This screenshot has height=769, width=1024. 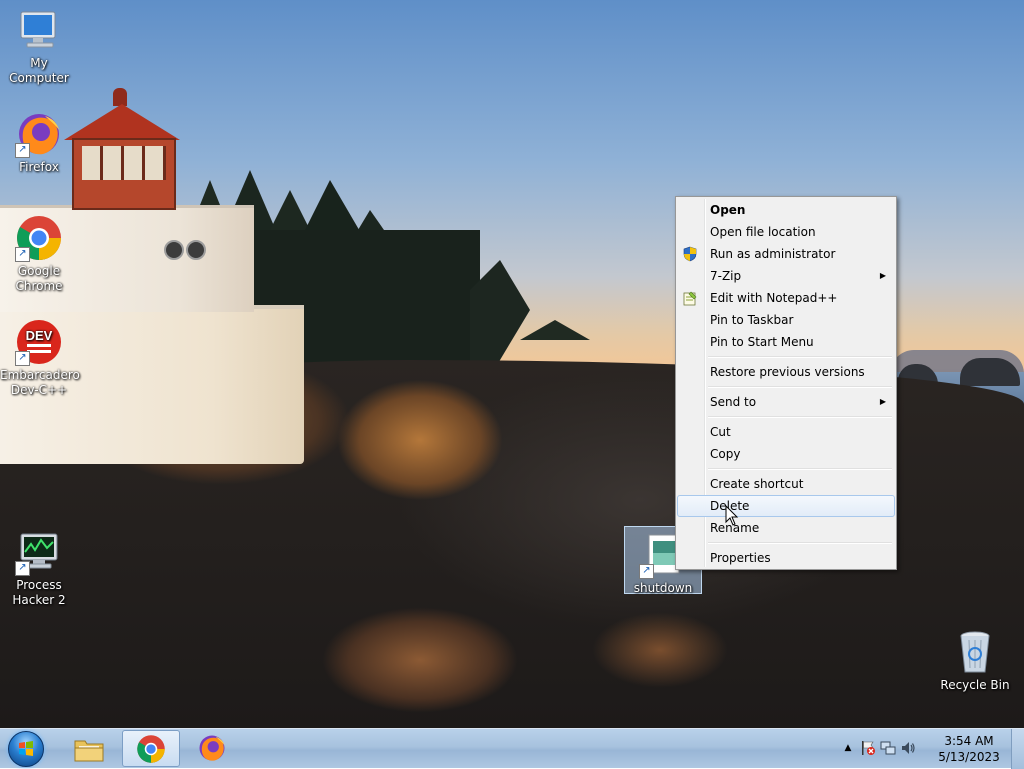 I want to click on menu-item-label: Open file location, so click(x=763, y=232).